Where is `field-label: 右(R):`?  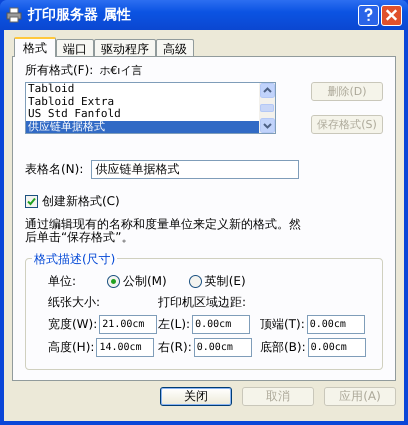 field-label: 右(R): is located at coordinates (175, 347).